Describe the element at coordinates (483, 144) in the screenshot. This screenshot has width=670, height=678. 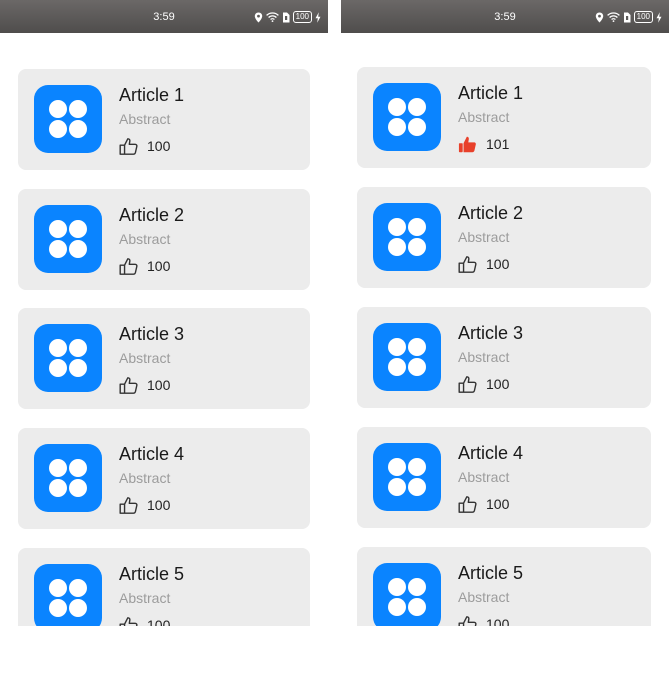
I see `like-control: 101` at that location.